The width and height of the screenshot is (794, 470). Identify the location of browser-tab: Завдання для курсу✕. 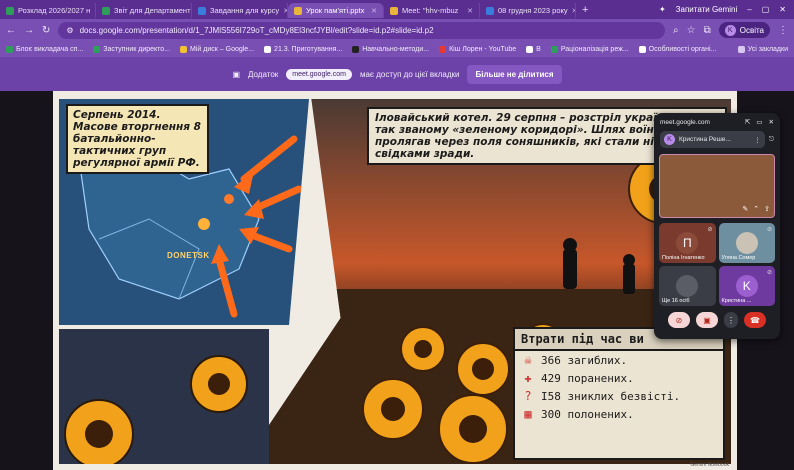
(240, 10).